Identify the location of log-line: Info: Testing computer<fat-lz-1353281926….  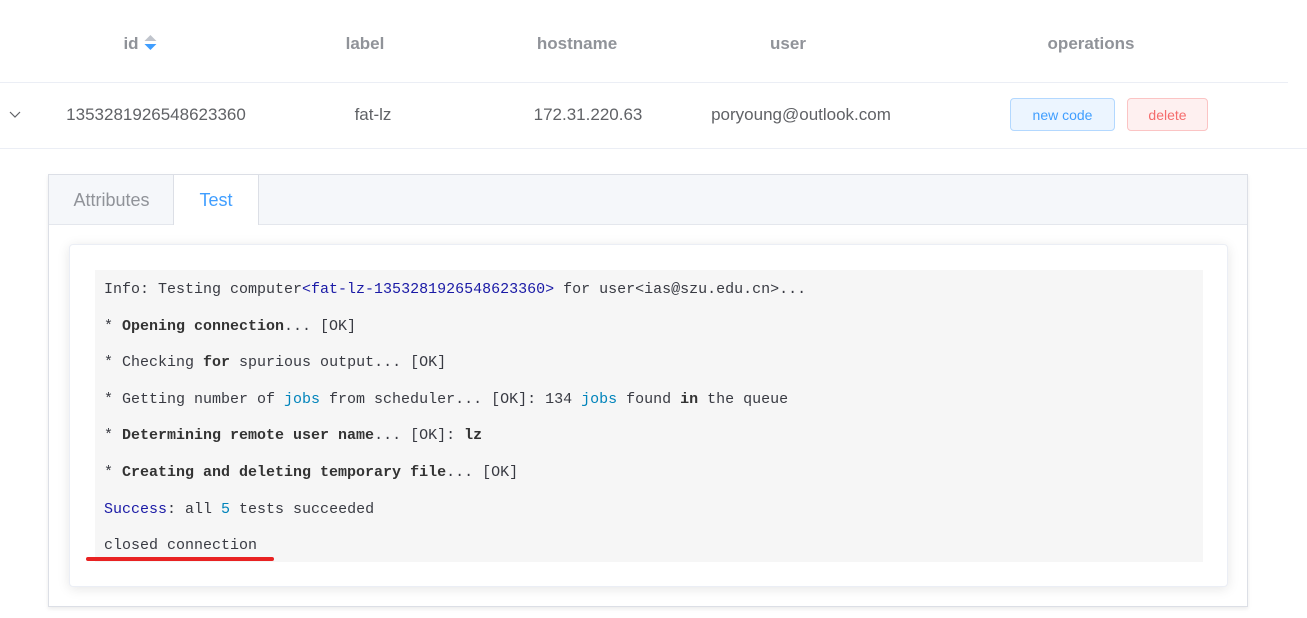
(455, 289).